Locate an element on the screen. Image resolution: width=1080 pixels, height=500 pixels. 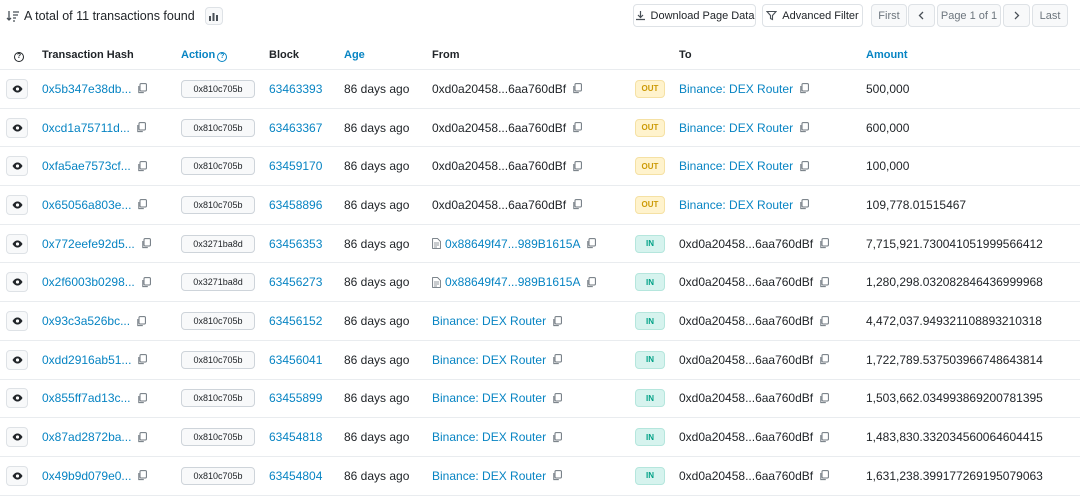
first-page-button: First is located at coordinates (889, 15).